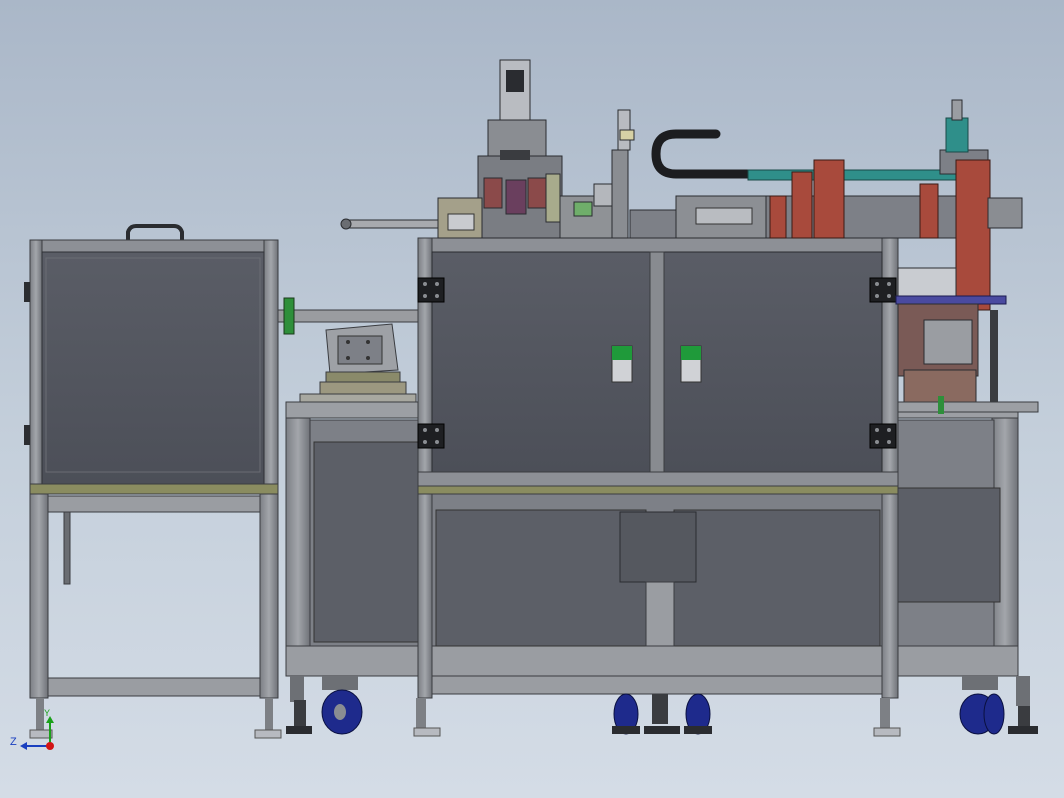 The width and height of the screenshot is (1064, 798). What do you see at coordinates (411, 218) in the screenshot?
I see `cylinder-rod` at bounding box center [411, 218].